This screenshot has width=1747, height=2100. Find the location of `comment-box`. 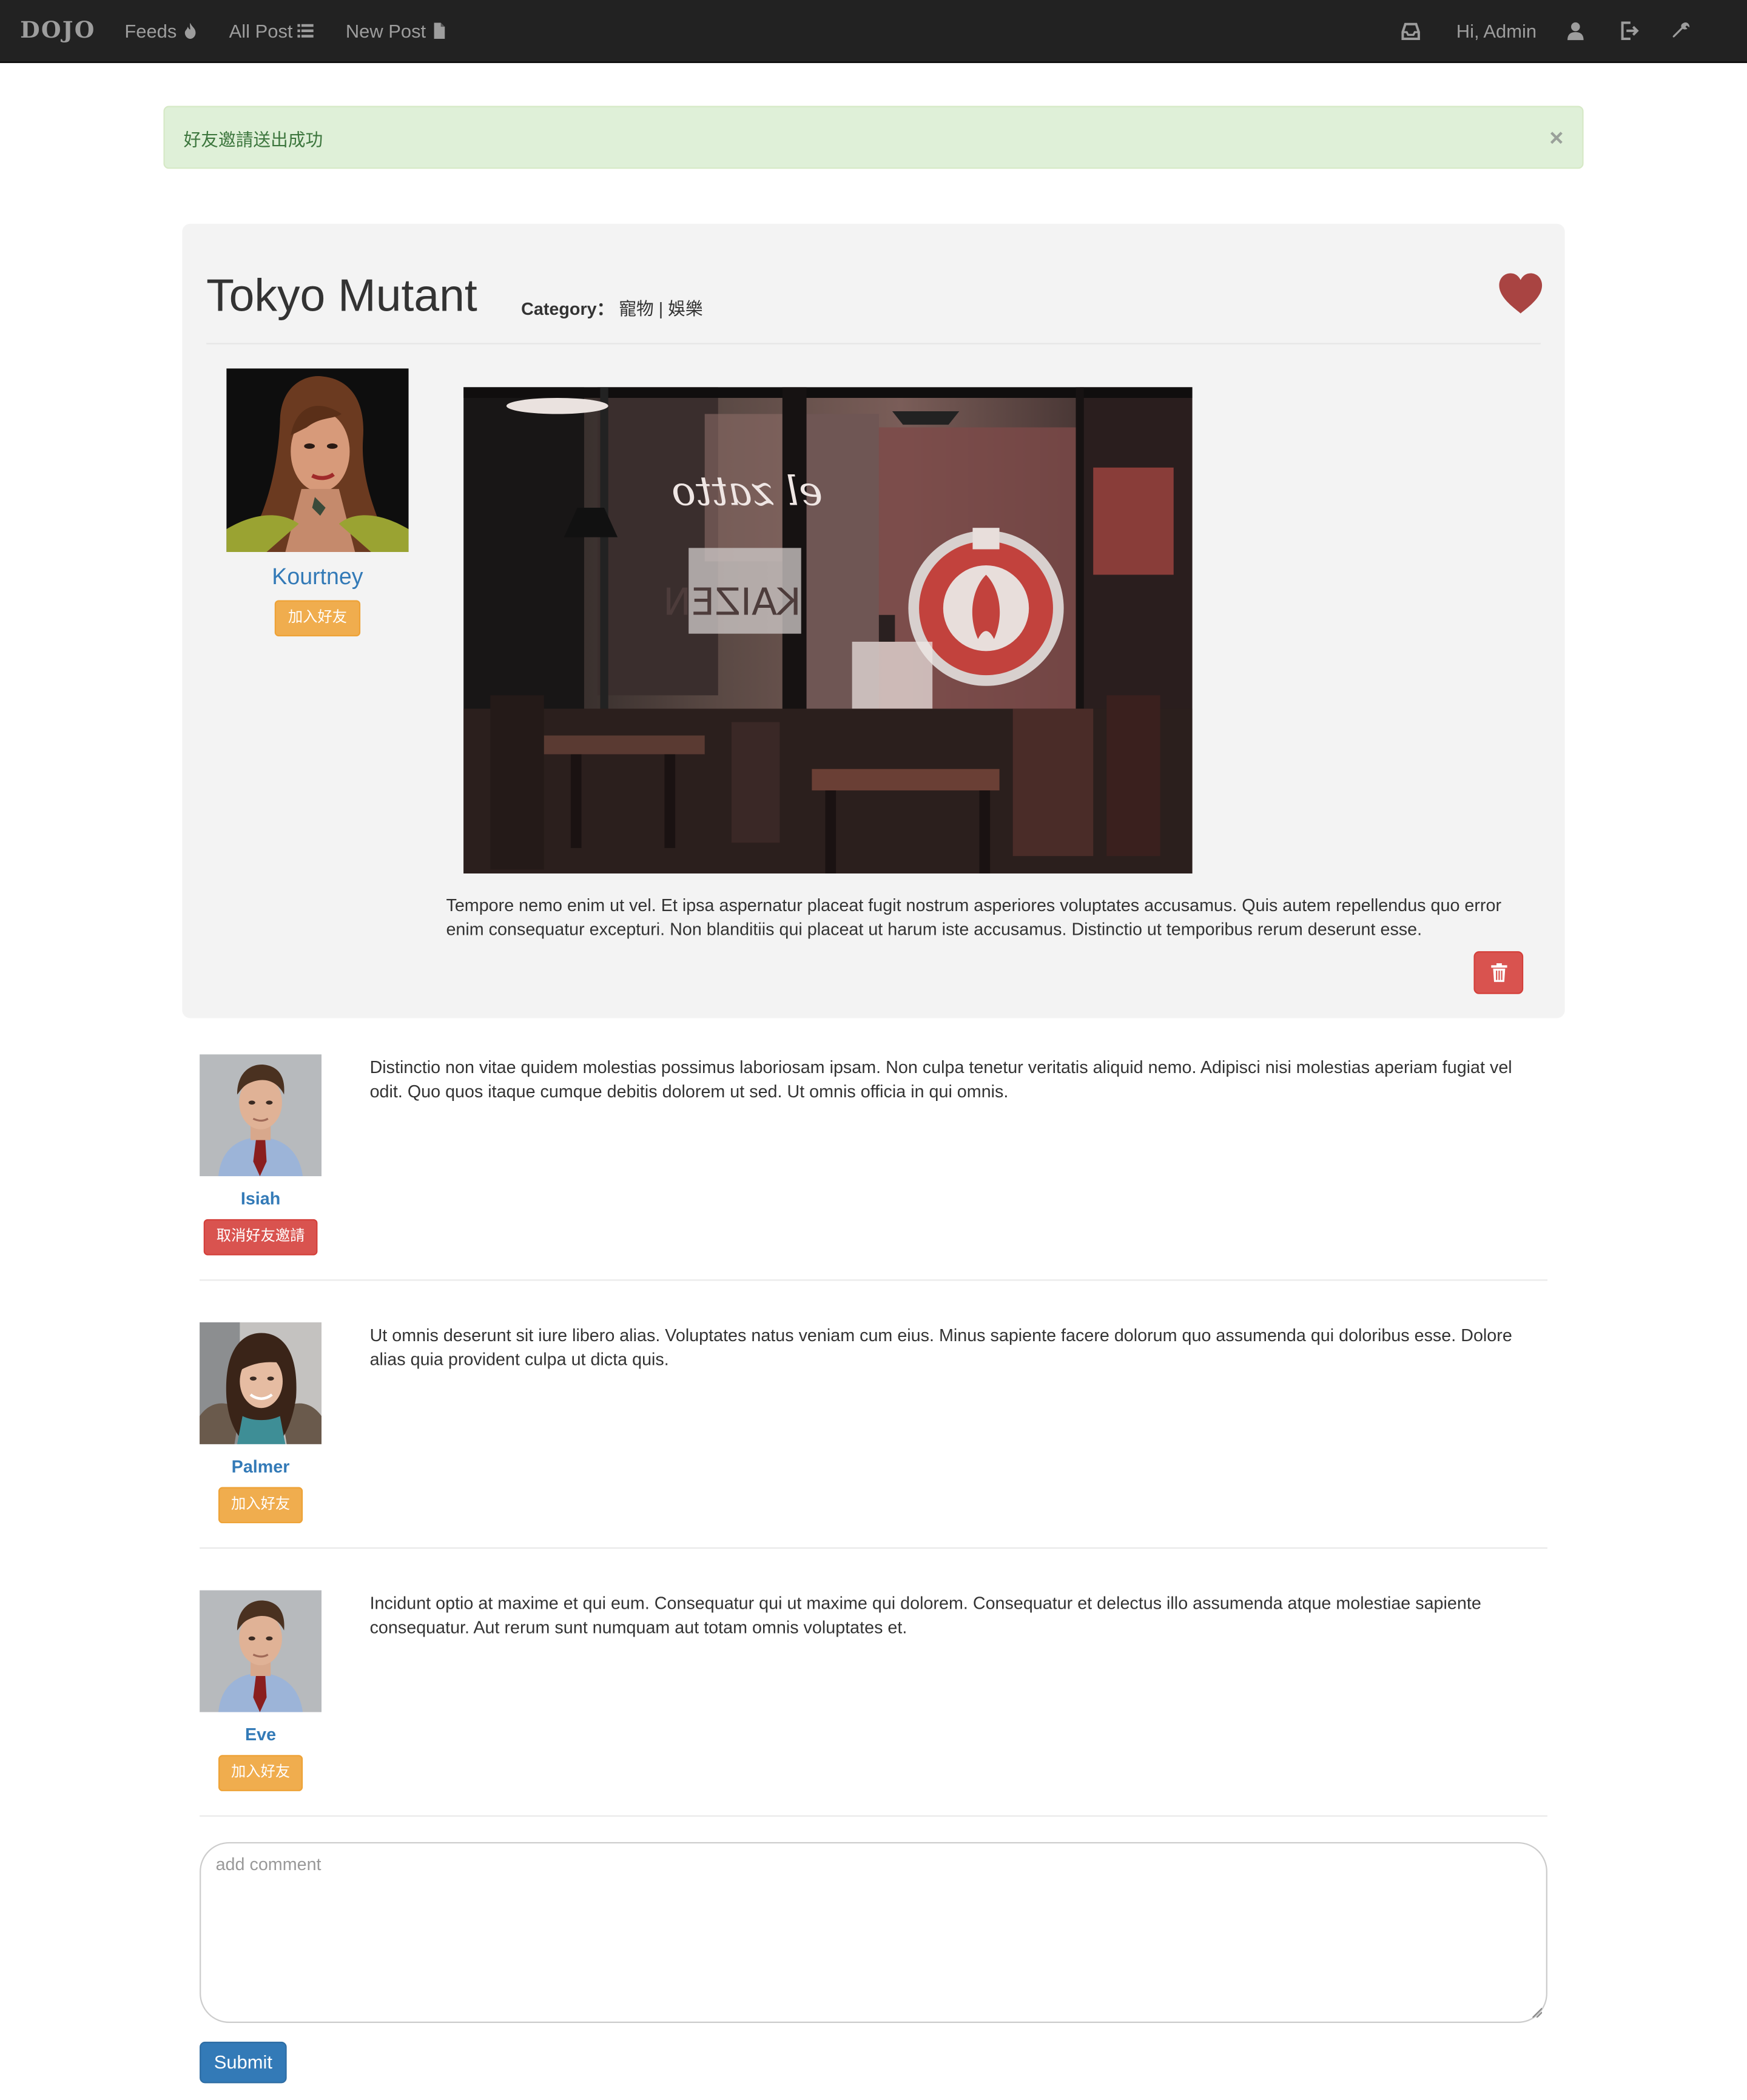

comment-box is located at coordinates (873, 1932).